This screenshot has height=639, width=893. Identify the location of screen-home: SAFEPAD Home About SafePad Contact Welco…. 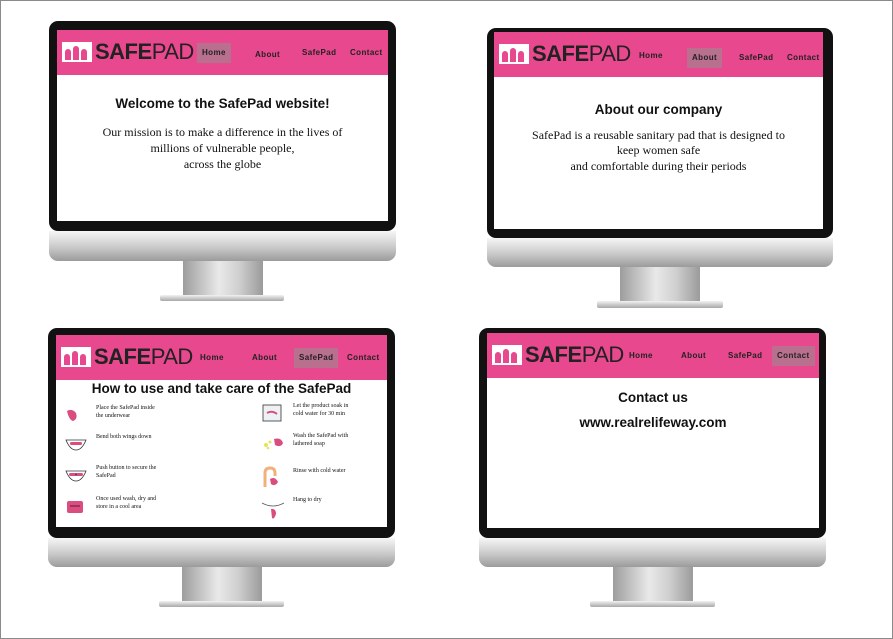
(222, 125).